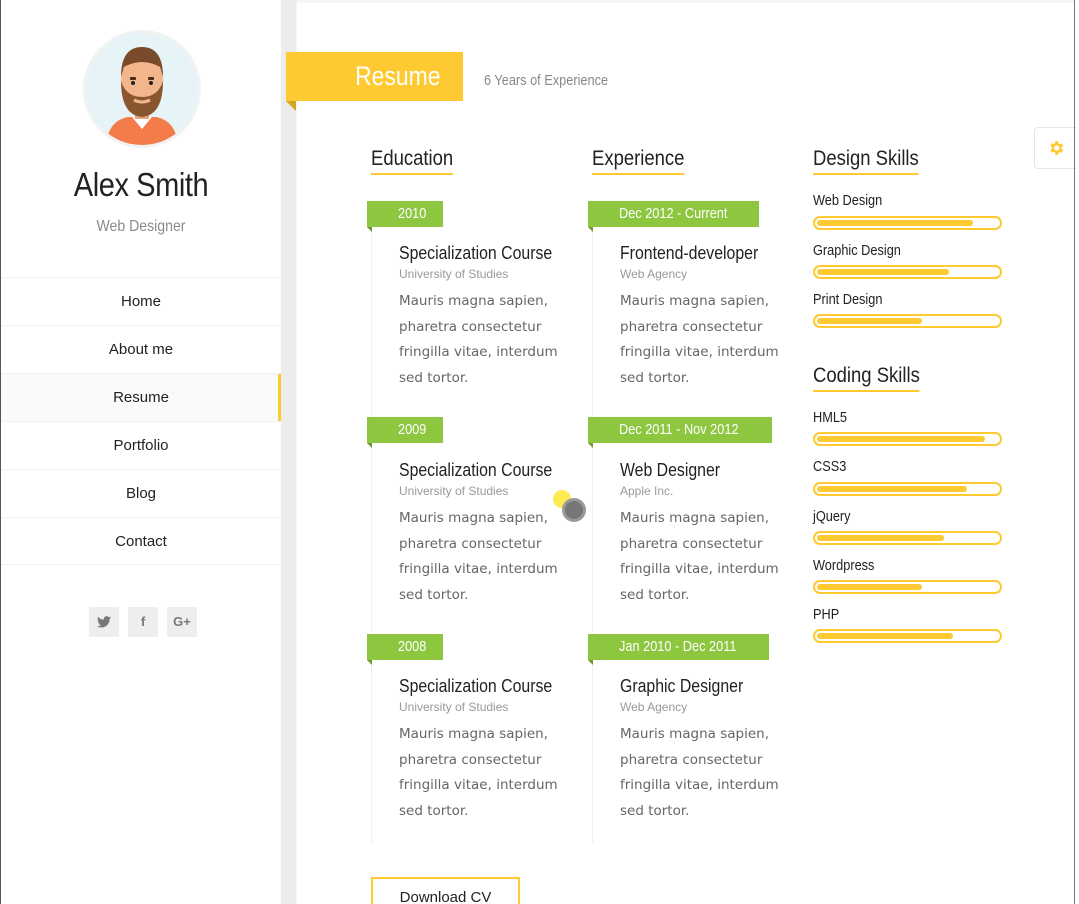  What do you see at coordinates (848, 200) in the screenshot?
I see `skill-label: Web Design` at bounding box center [848, 200].